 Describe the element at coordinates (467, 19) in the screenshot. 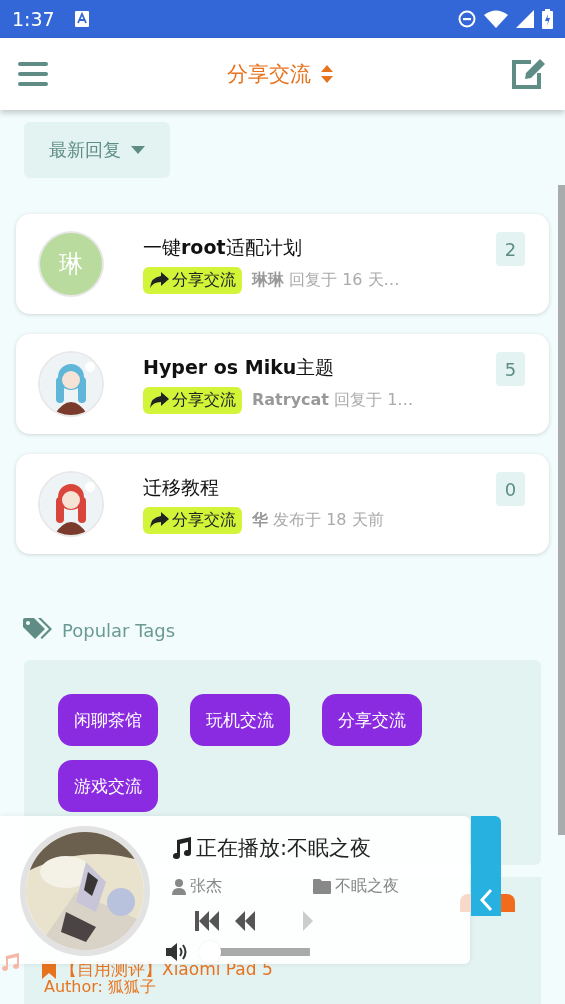

I see `do-not-disturb-icon` at that location.